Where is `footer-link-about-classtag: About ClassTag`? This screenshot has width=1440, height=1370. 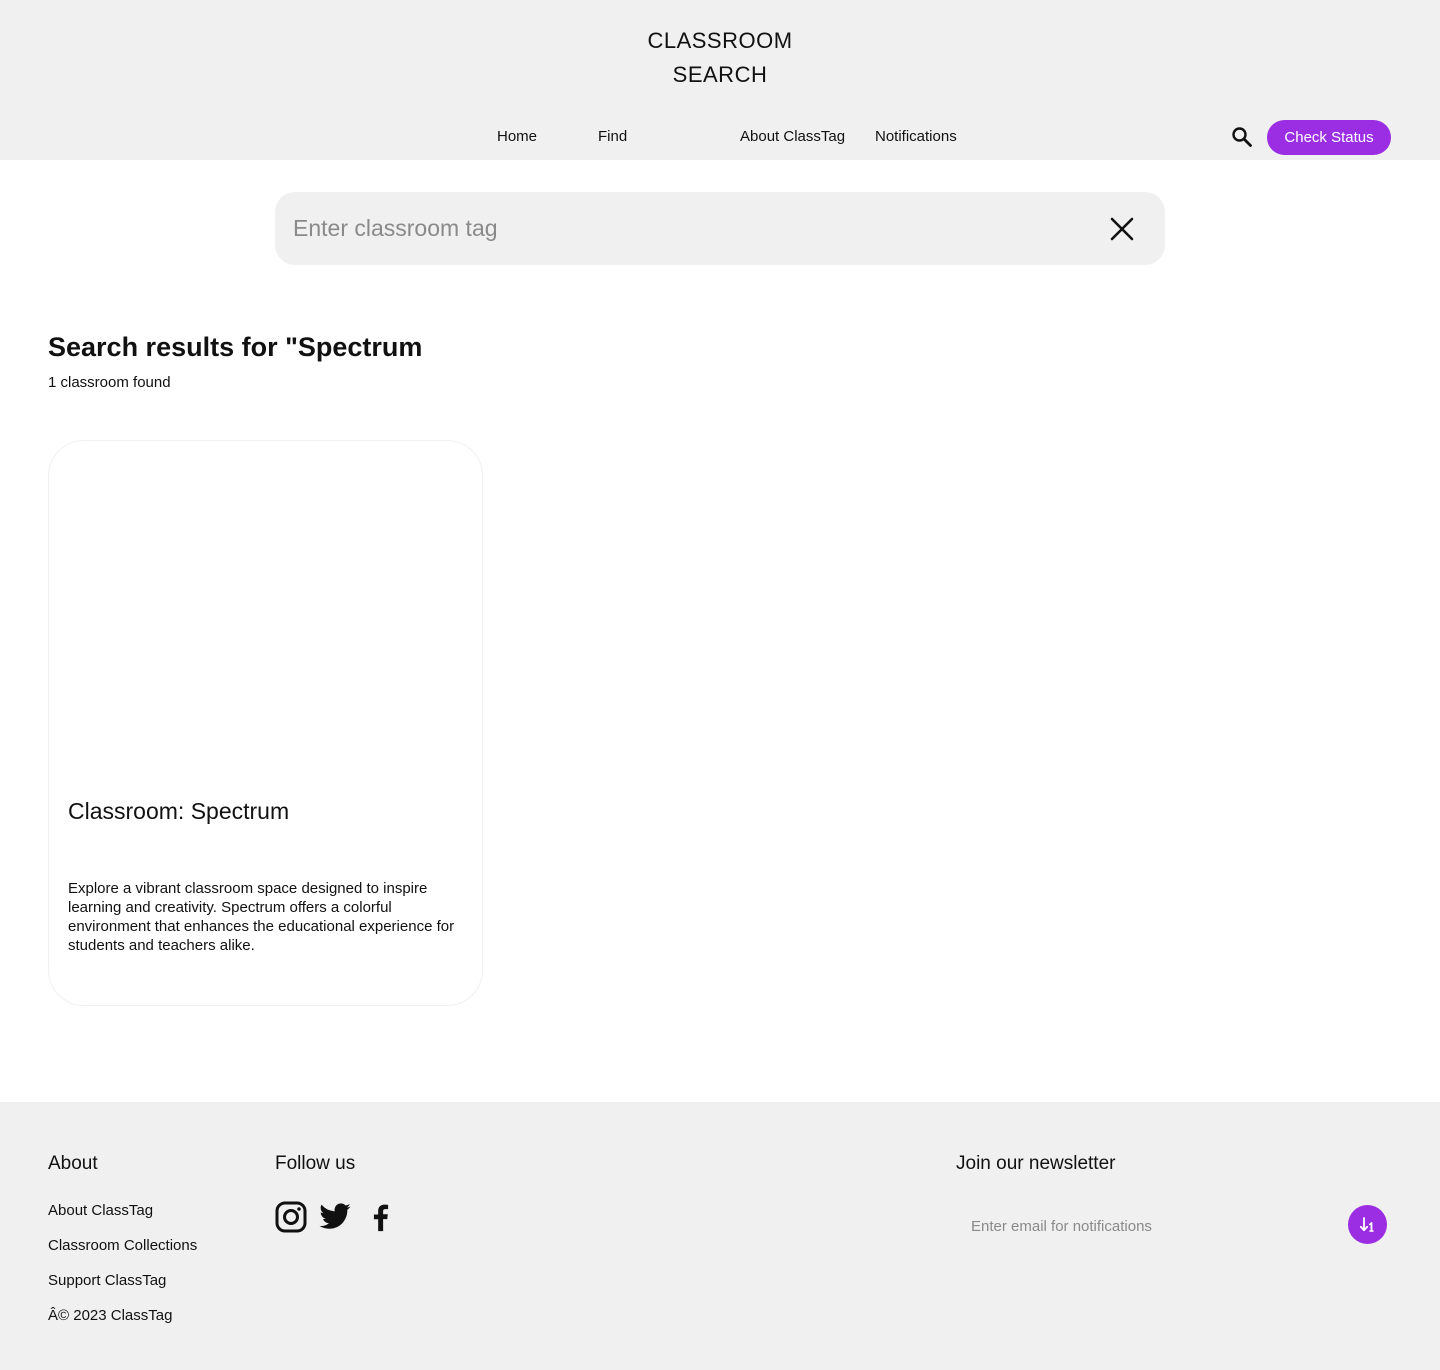
footer-link-about-classtag: About ClassTag is located at coordinates (100, 1211).